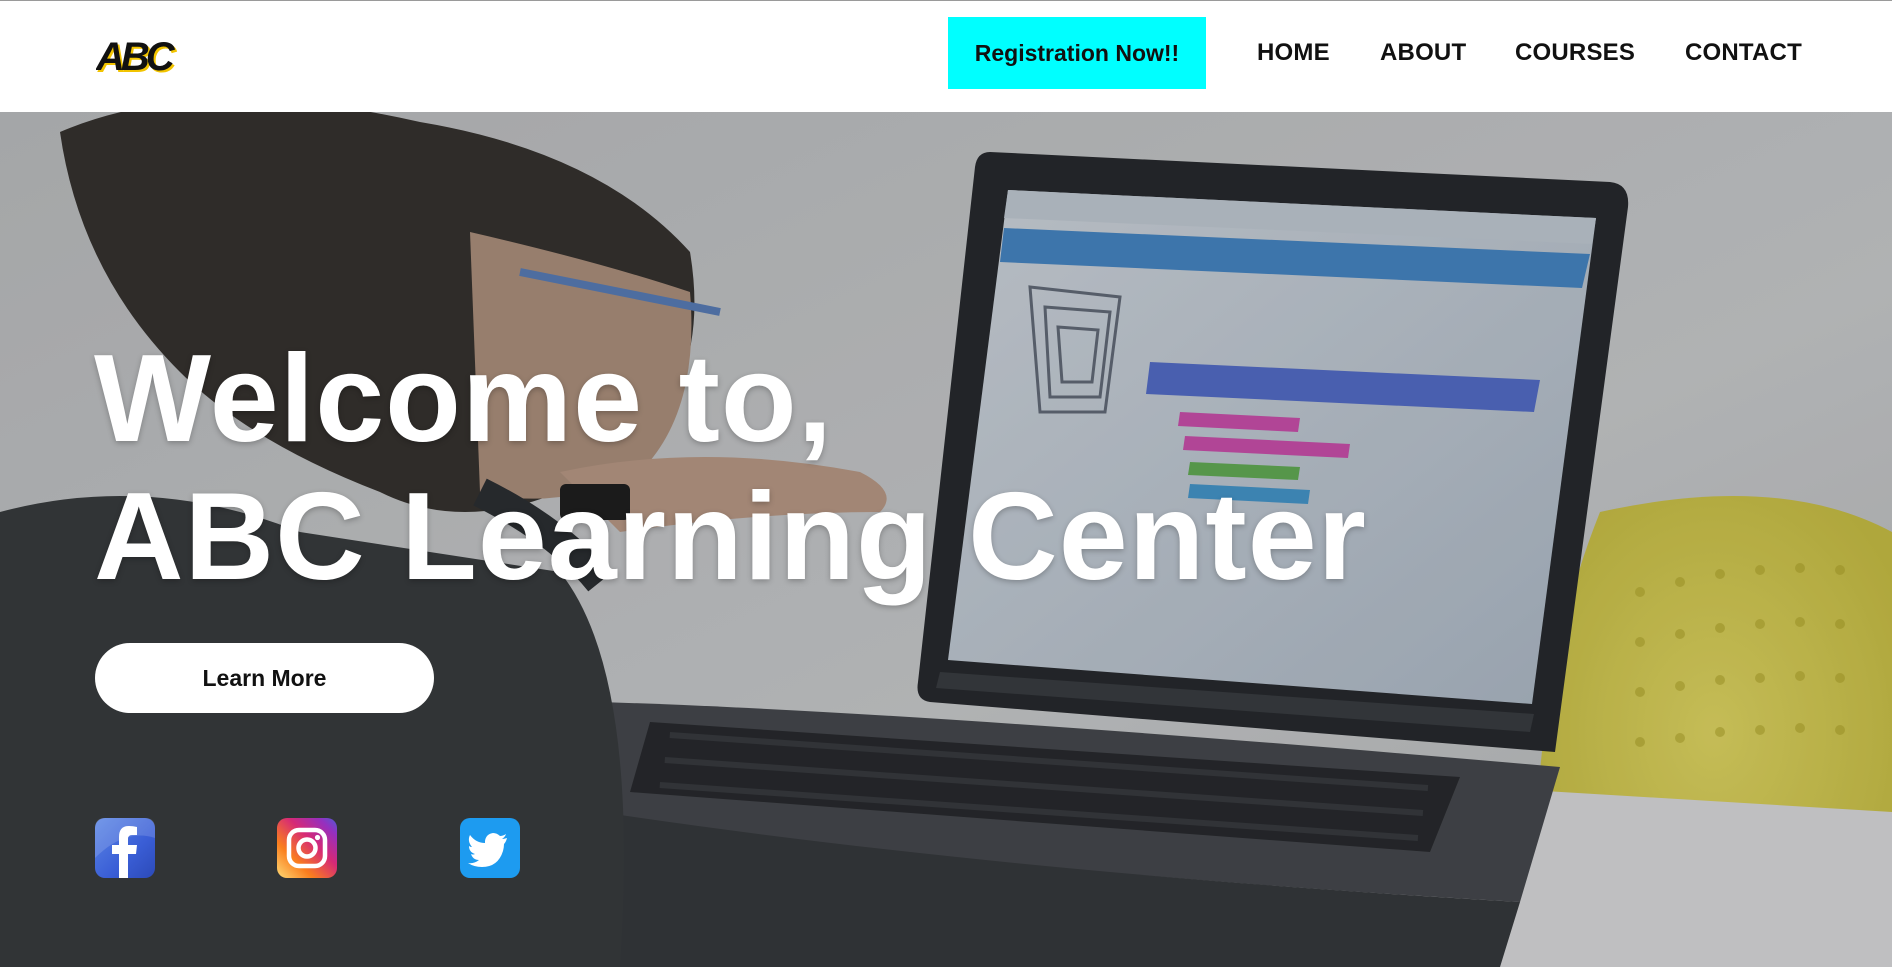 The width and height of the screenshot is (1892, 967). Describe the element at coordinates (264, 678) in the screenshot. I see `learn-more-button: Learn More` at that location.